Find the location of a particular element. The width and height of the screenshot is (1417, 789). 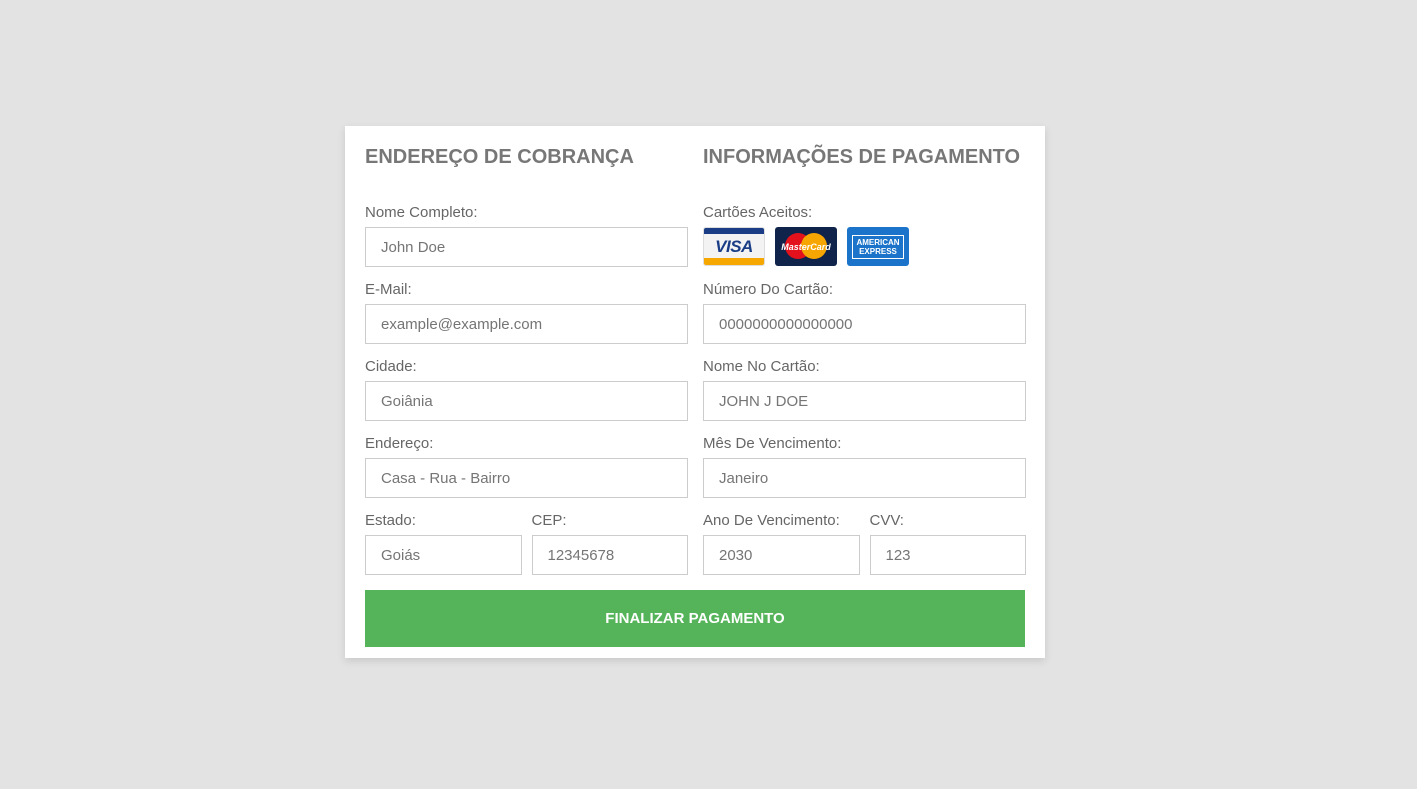

cvv-group: CVV: is located at coordinates (947, 543).